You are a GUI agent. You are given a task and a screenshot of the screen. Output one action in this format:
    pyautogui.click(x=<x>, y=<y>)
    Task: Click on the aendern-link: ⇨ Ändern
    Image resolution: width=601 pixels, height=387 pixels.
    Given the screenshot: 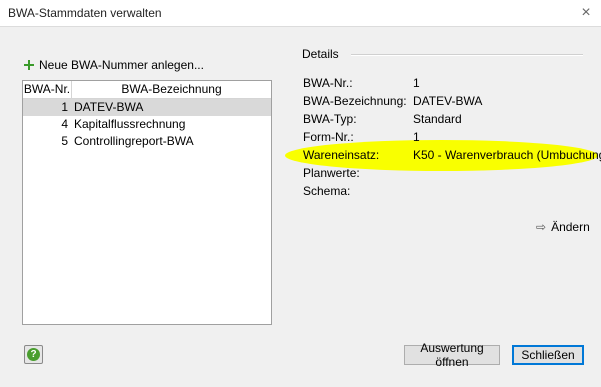 What is the action you would take?
    pyautogui.click(x=563, y=227)
    